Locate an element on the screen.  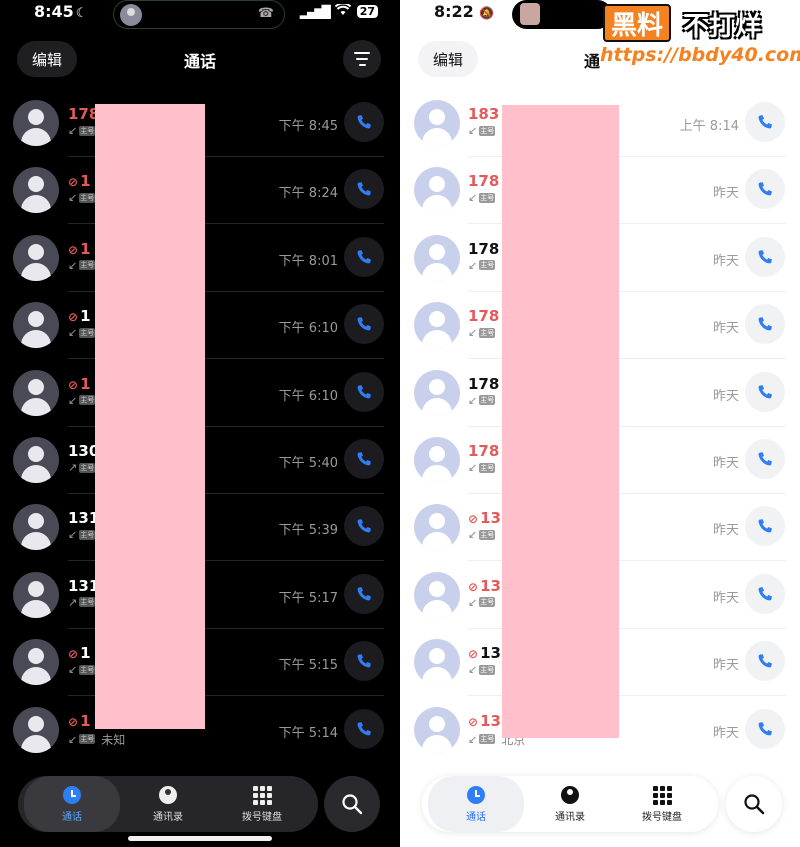
filter-button is located at coordinates (362, 59).